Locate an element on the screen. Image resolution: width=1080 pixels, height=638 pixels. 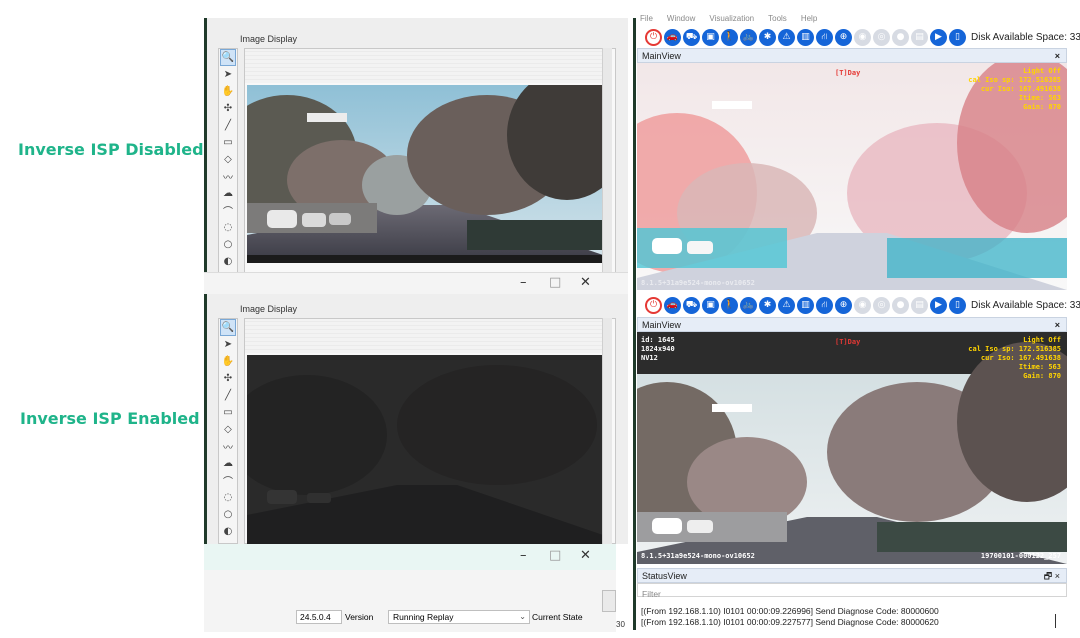
statusview-header: StatusView 🗗 × is located at coordinates (852, 575).